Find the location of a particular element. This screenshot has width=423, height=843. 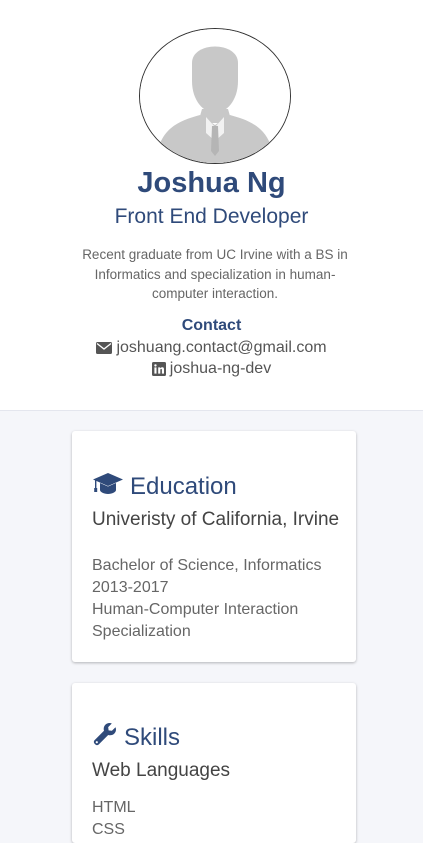

skill-group-title: Web Languages is located at coordinates (161, 770).